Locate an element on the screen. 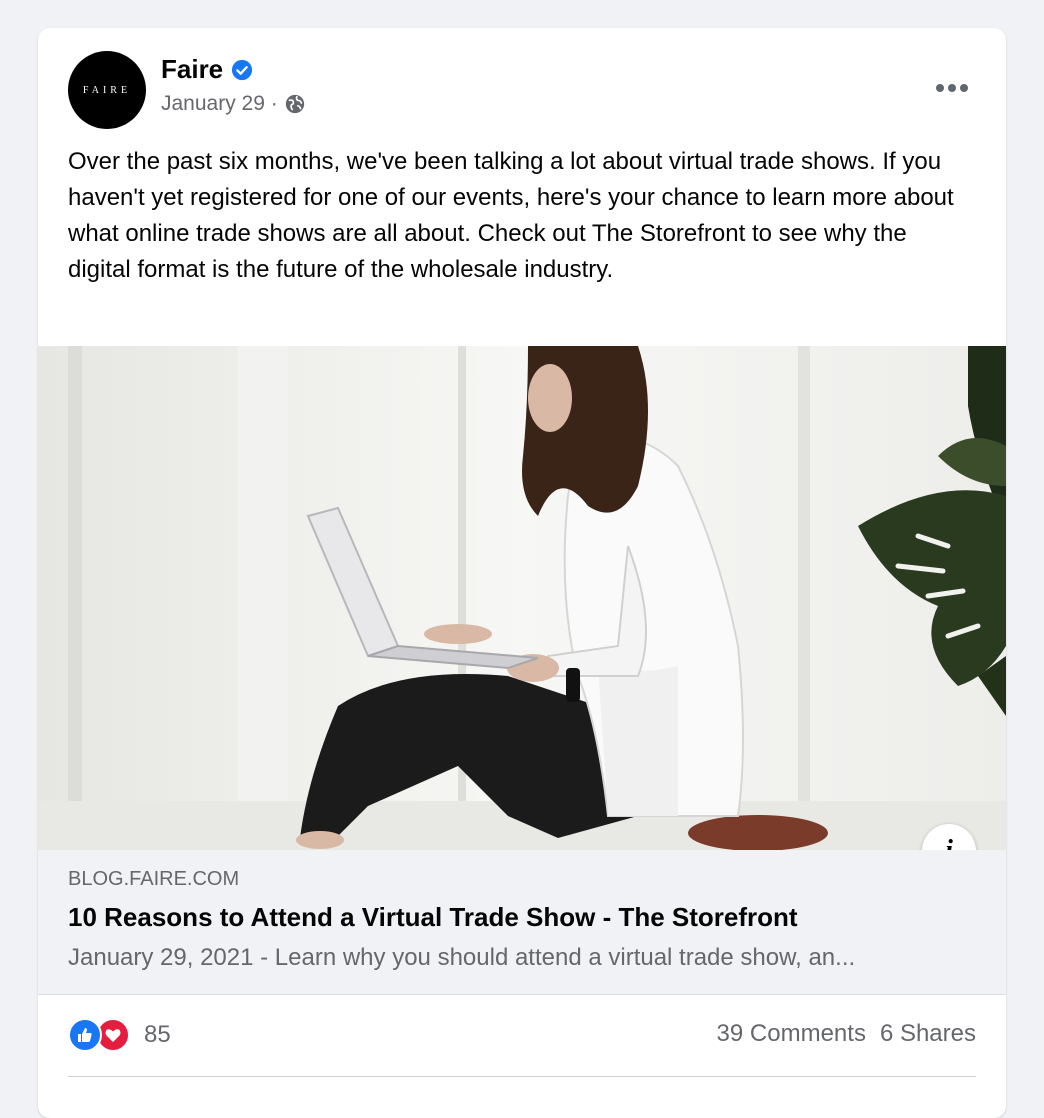  page-name-link: Faire is located at coordinates (192, 69).